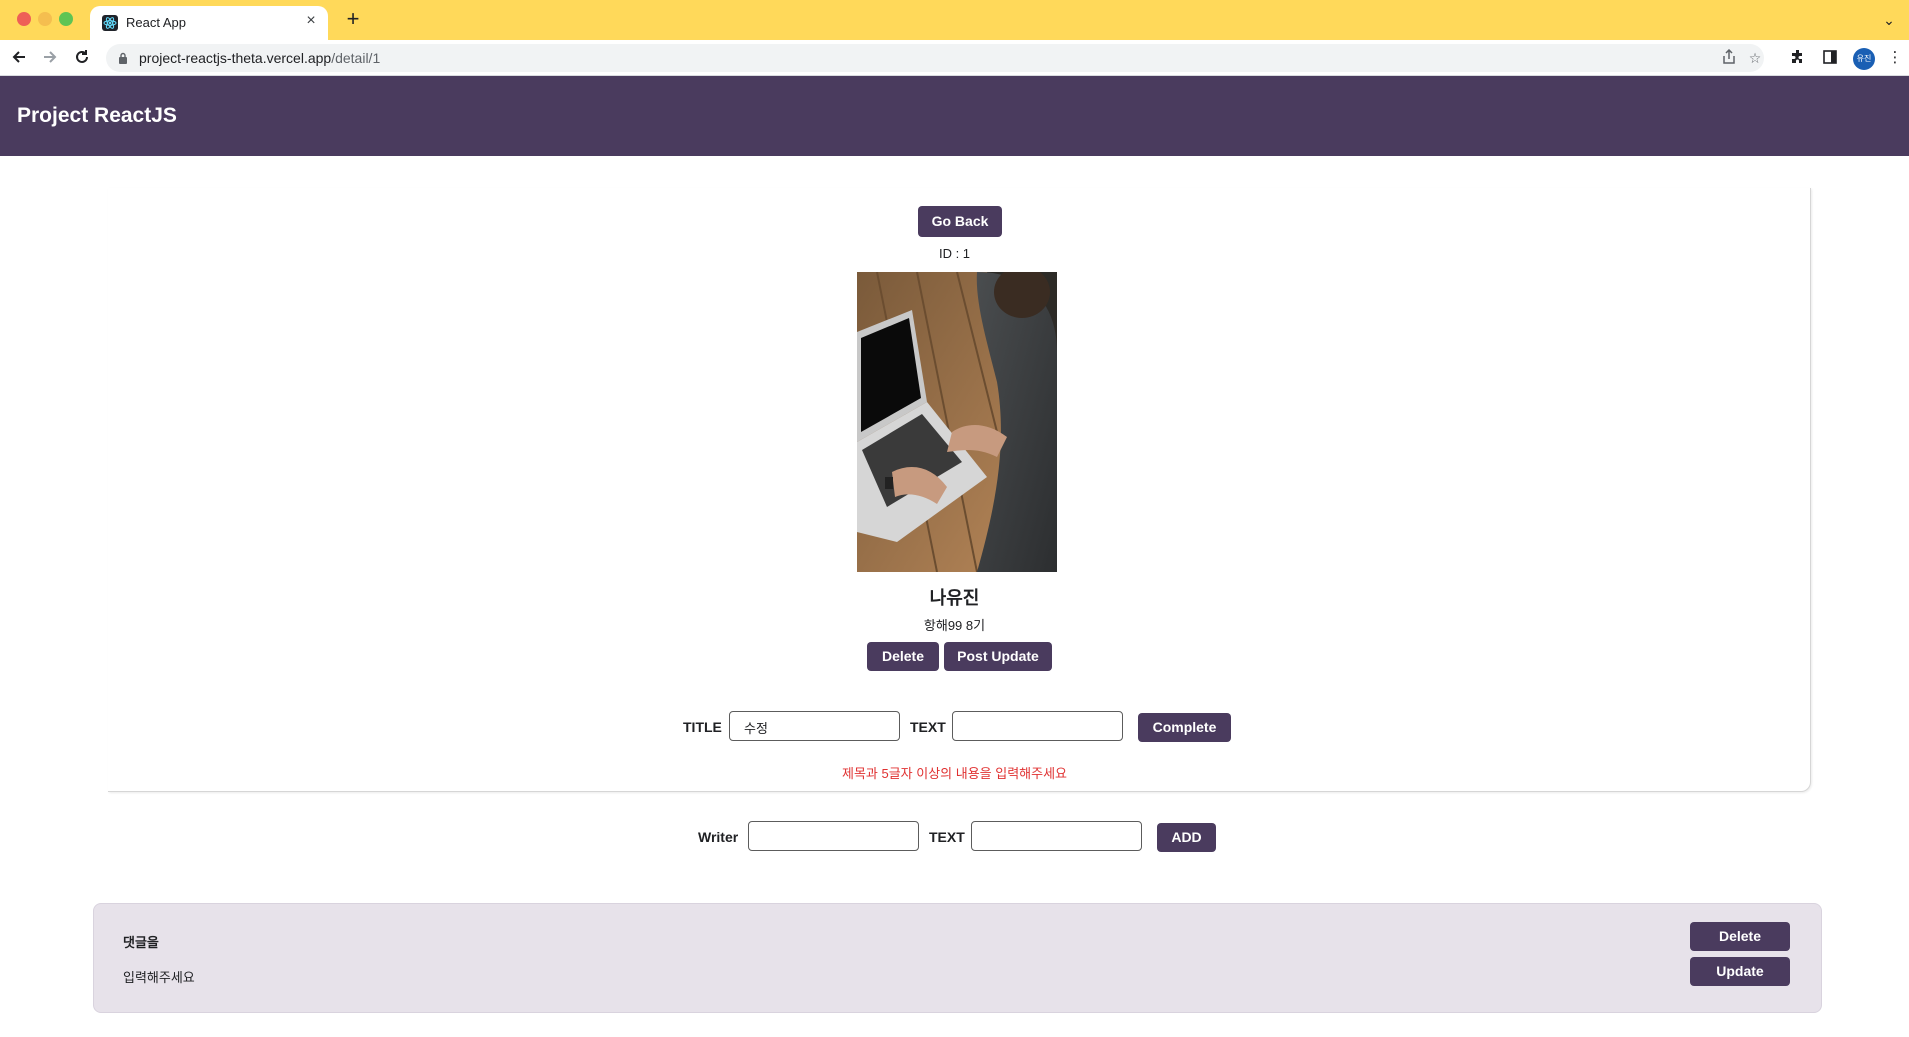 This screenshot has width=1909, height=1037. I want to click on delete-comment-button: Delete, so click(1740, 936).